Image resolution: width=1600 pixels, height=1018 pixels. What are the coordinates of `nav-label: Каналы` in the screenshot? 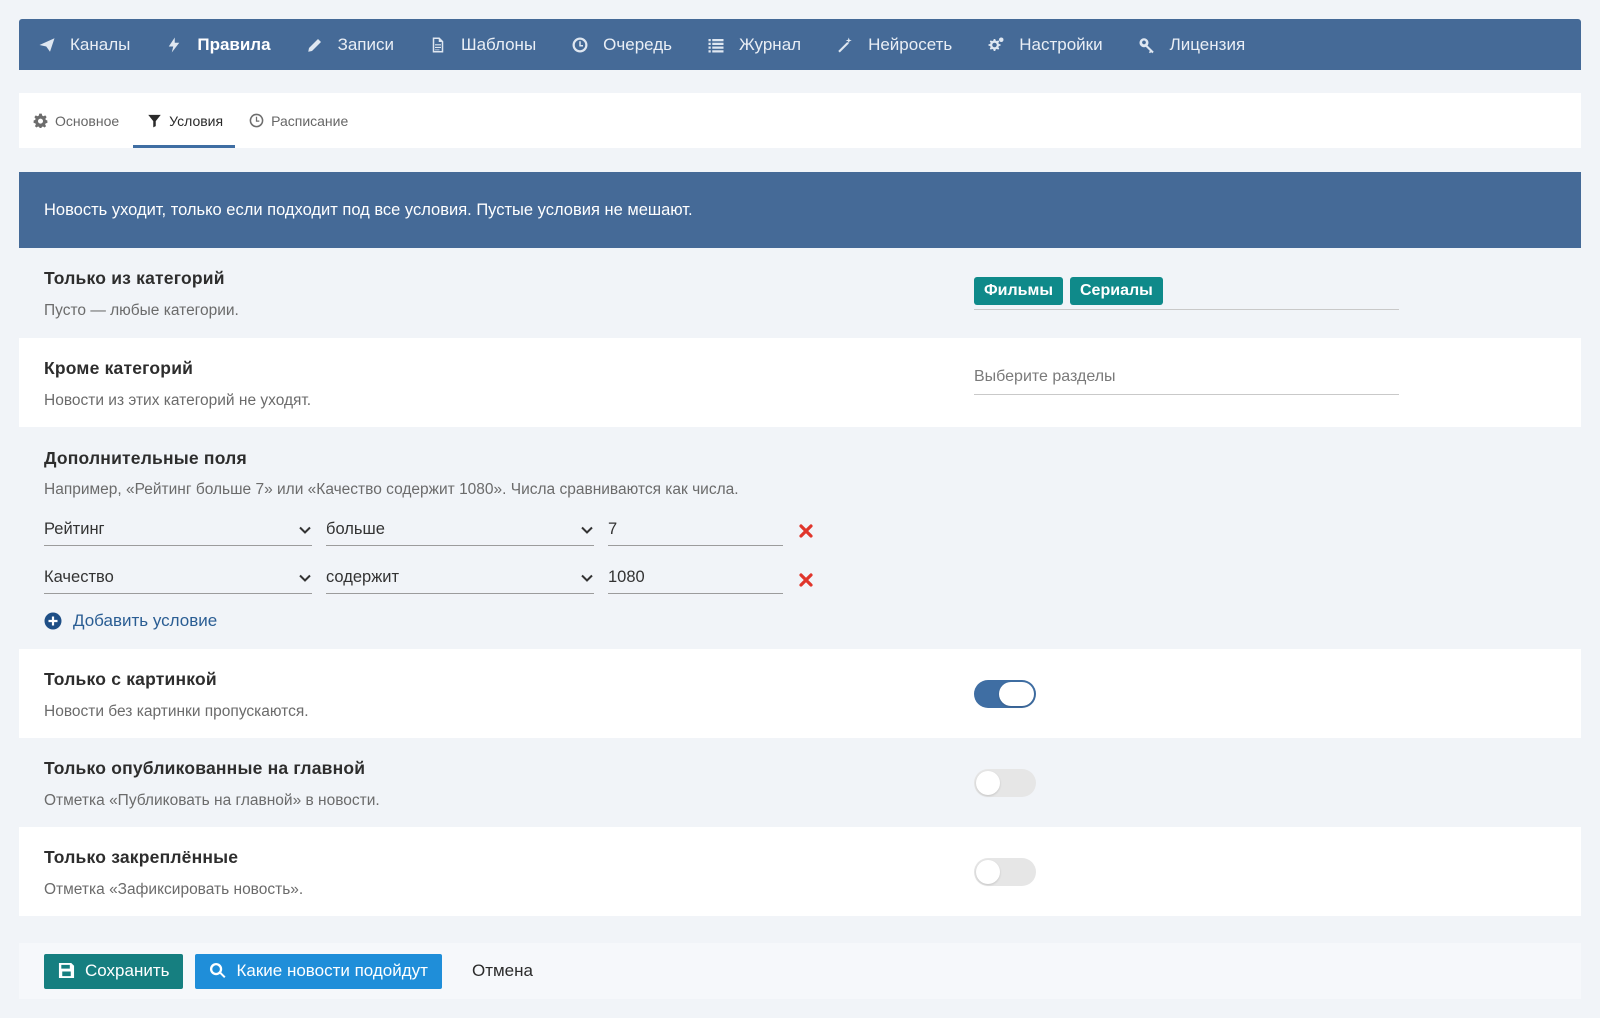 It's located at (100, 44).